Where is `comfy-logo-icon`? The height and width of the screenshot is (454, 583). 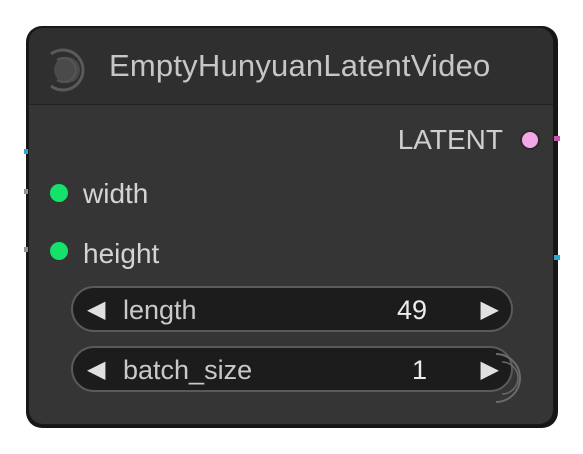 comfy-logo-icon is located at coordinates (67, 70).